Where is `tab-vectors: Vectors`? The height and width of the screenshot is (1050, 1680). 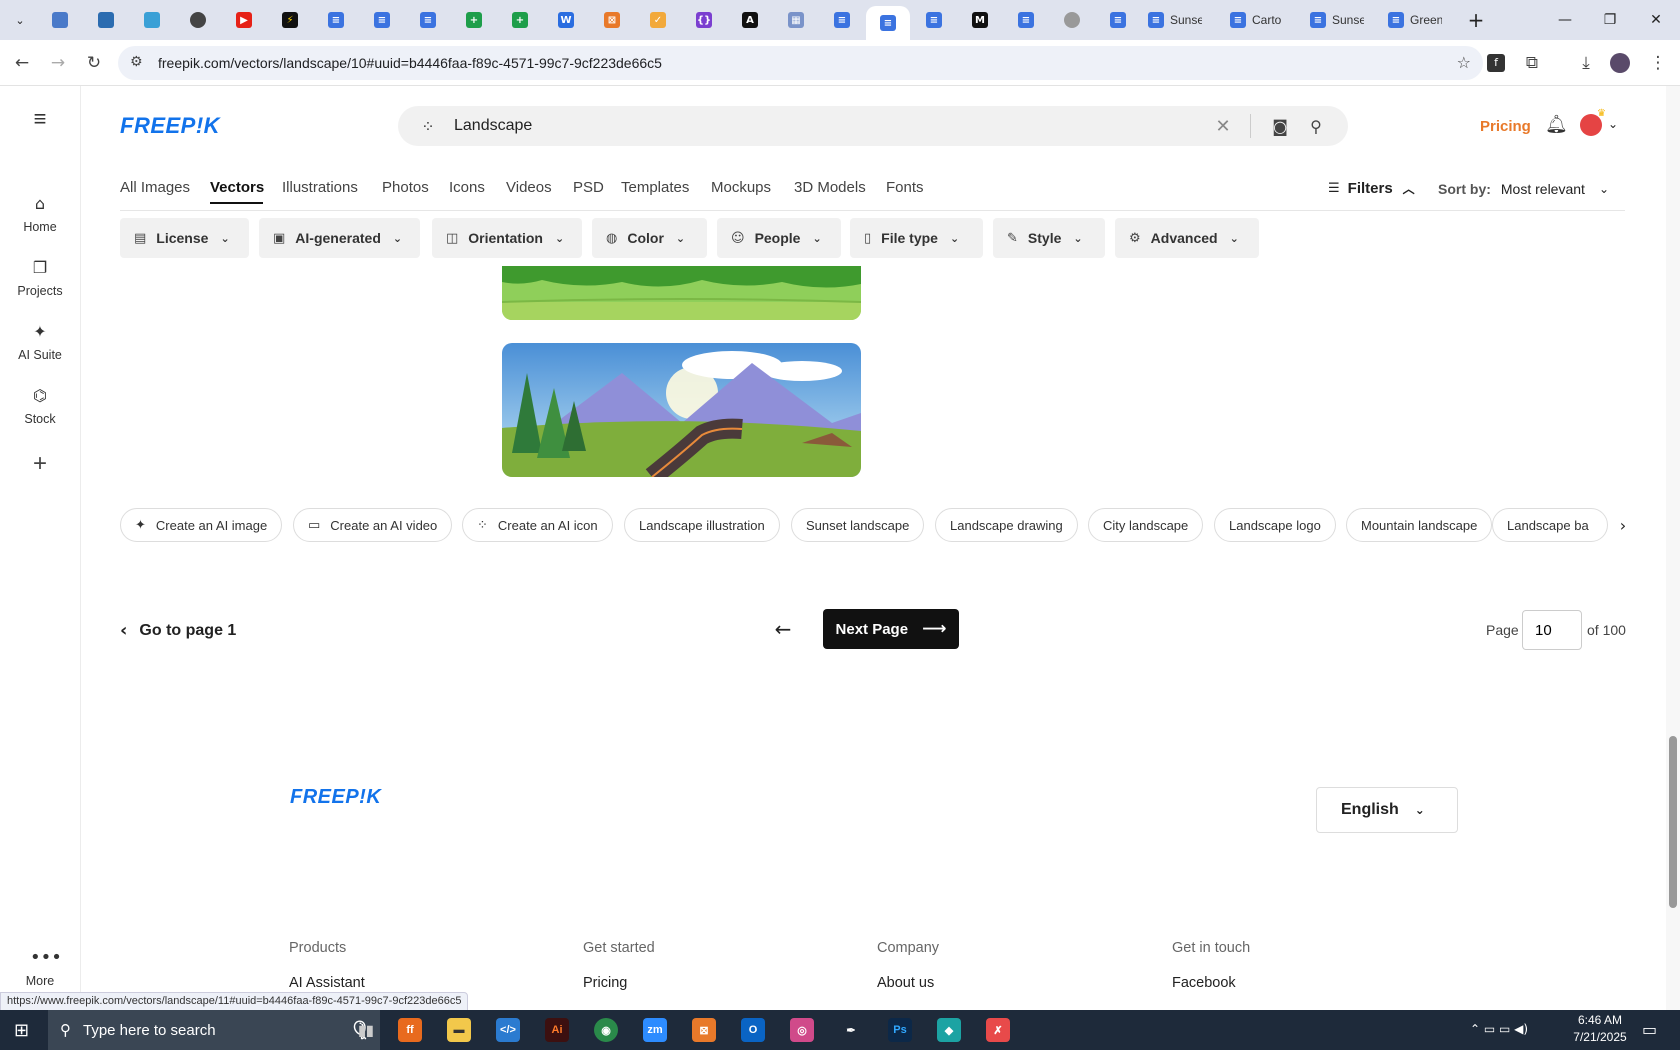
tab-vectors: Vectors is located at coordinates (237, 187).